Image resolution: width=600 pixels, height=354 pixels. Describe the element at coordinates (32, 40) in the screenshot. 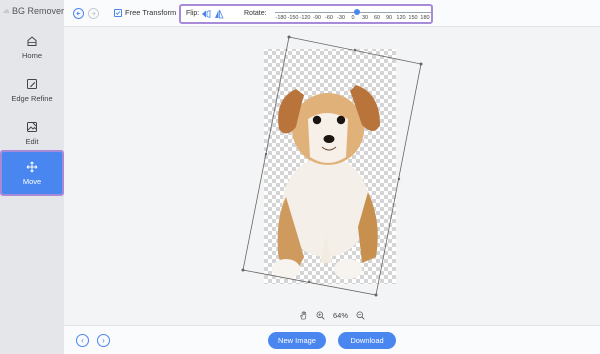

I see `home-icon` at that location.